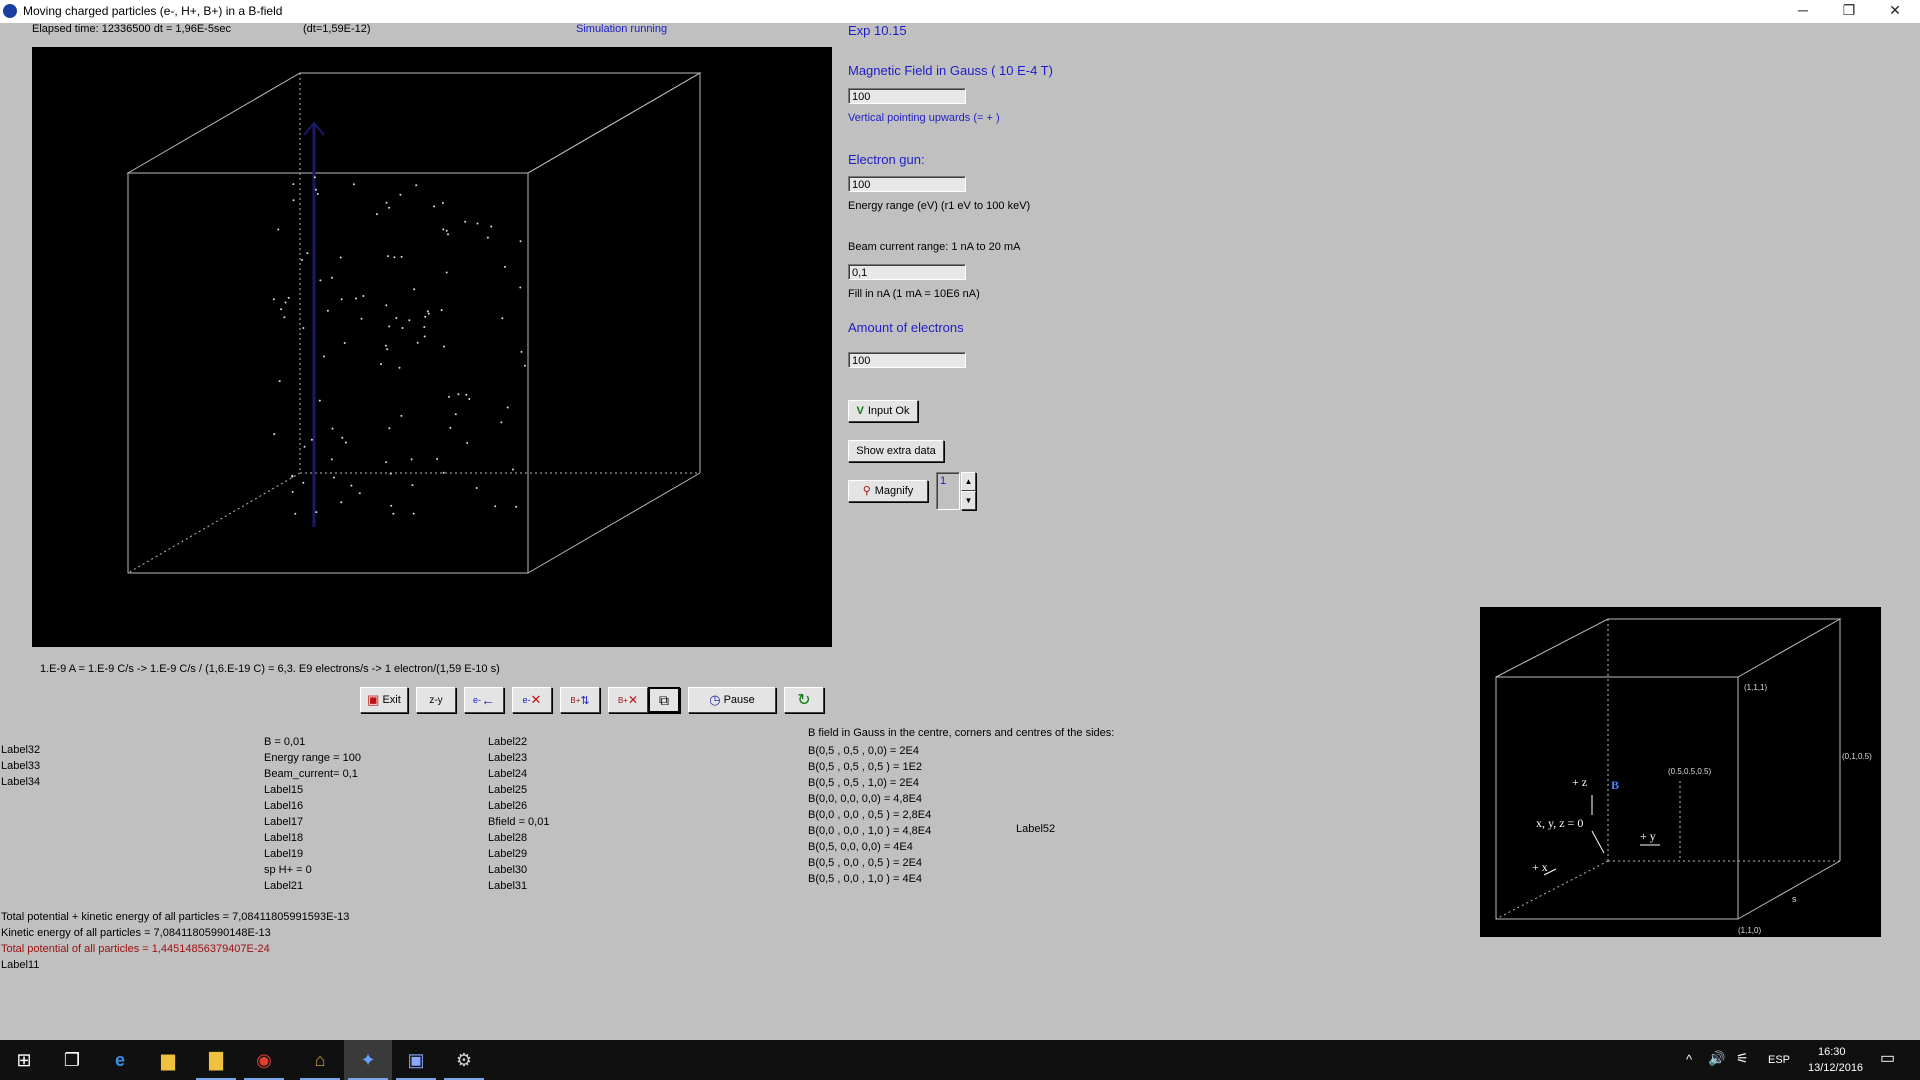 The image size is (1920, 1080). I want to click on particle-app-icon: ✦, so click(368, 1059).